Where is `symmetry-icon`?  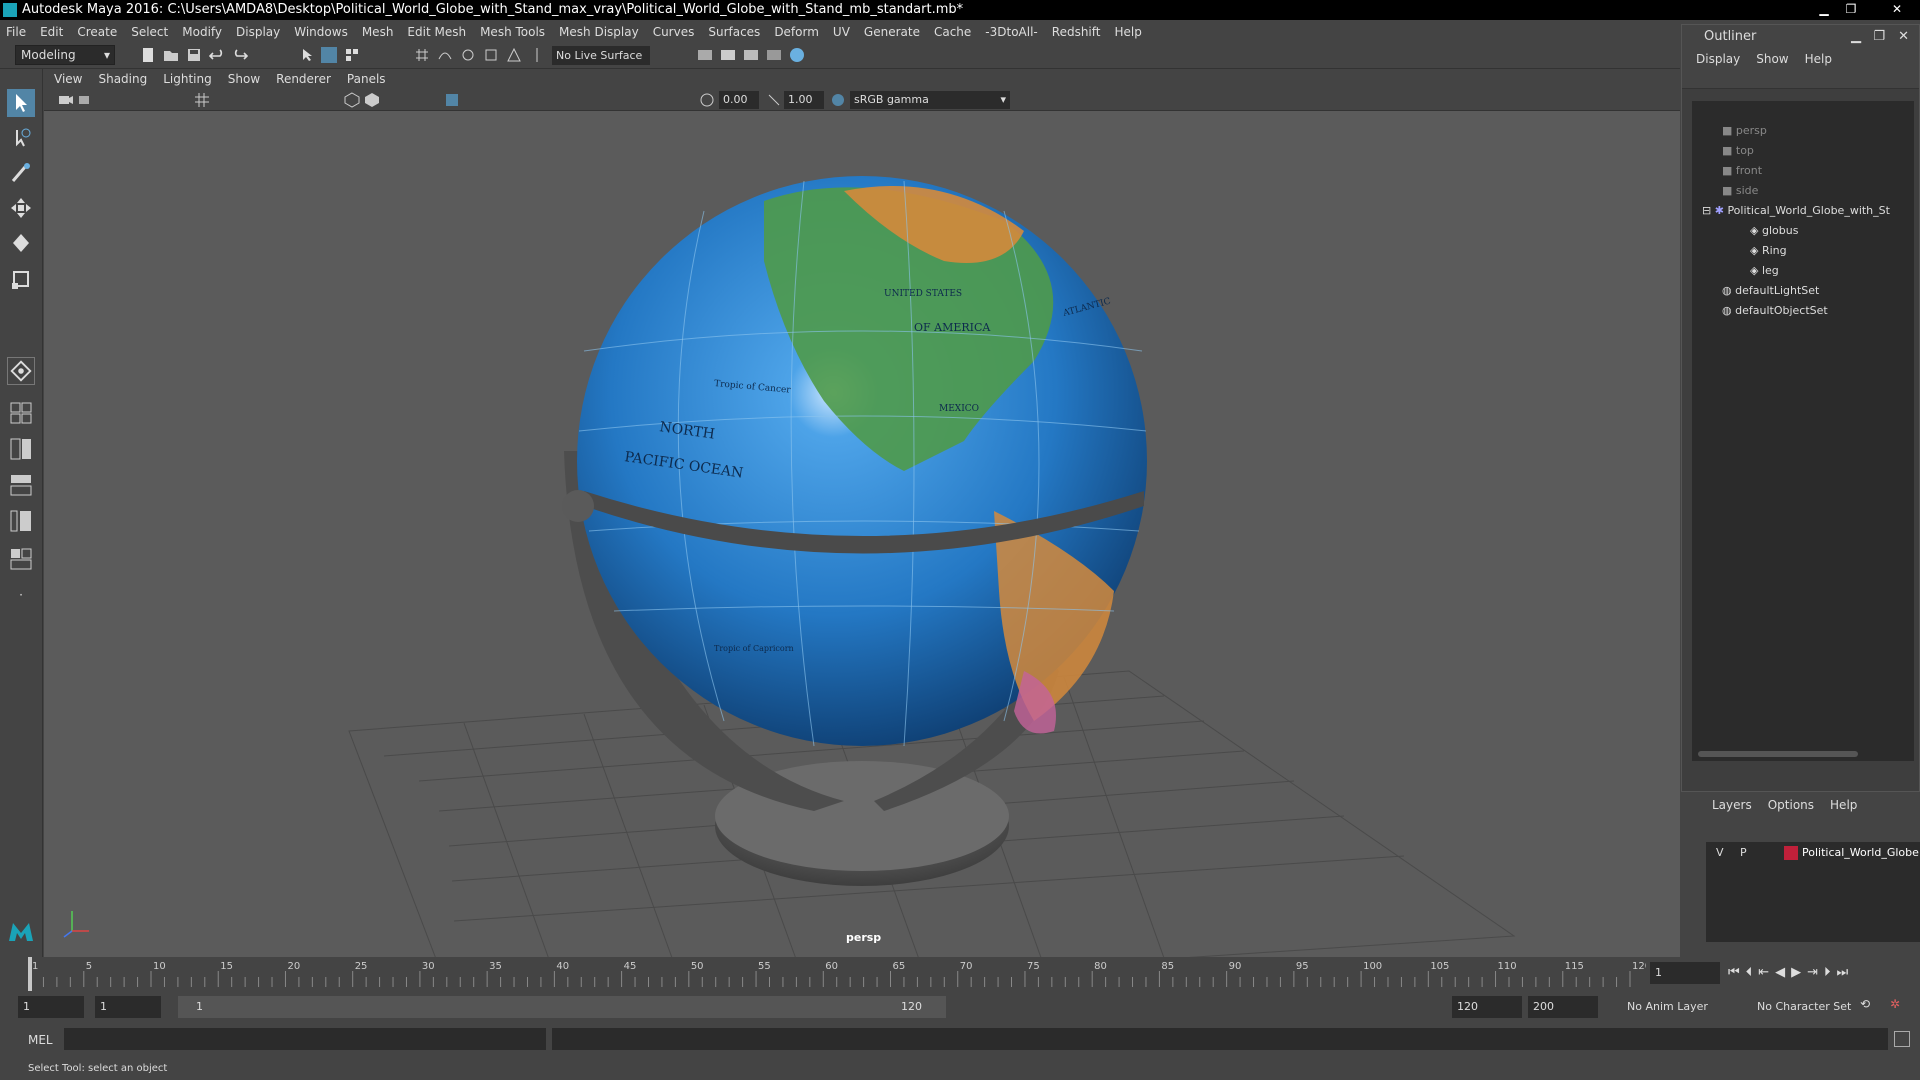 symmetry-icon is located at coordinates (537, 55).